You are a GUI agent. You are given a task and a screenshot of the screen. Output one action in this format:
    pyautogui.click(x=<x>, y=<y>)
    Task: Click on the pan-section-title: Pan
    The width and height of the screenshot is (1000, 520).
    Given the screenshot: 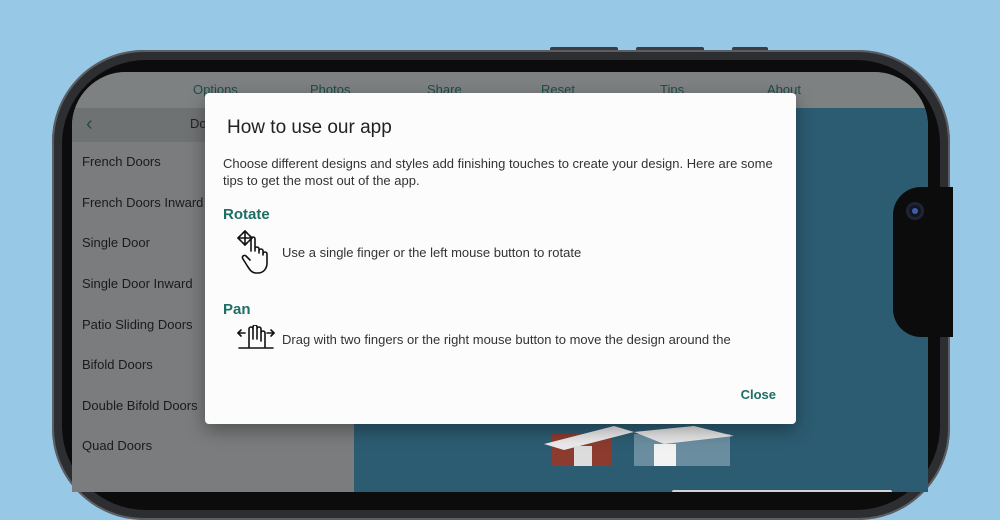 What is the action you would take?
    pyautogui.click(x=237, y=309)
    